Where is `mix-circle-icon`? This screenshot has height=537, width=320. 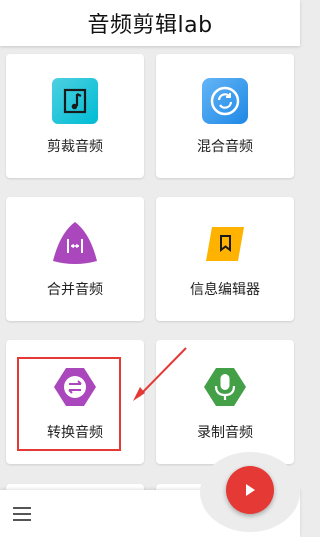 mix-circle-icon is located at coordinates (225, 101).